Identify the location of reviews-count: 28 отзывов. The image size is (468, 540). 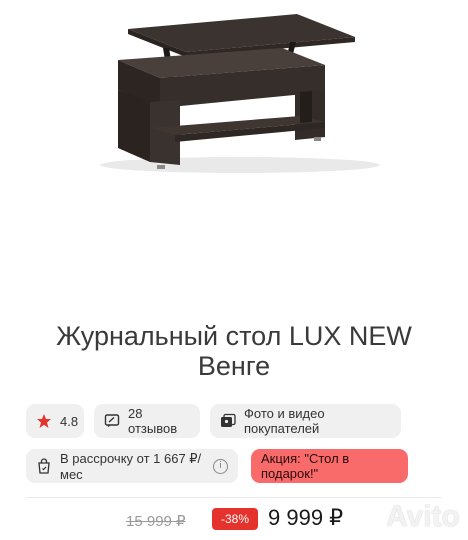
(153, 421).